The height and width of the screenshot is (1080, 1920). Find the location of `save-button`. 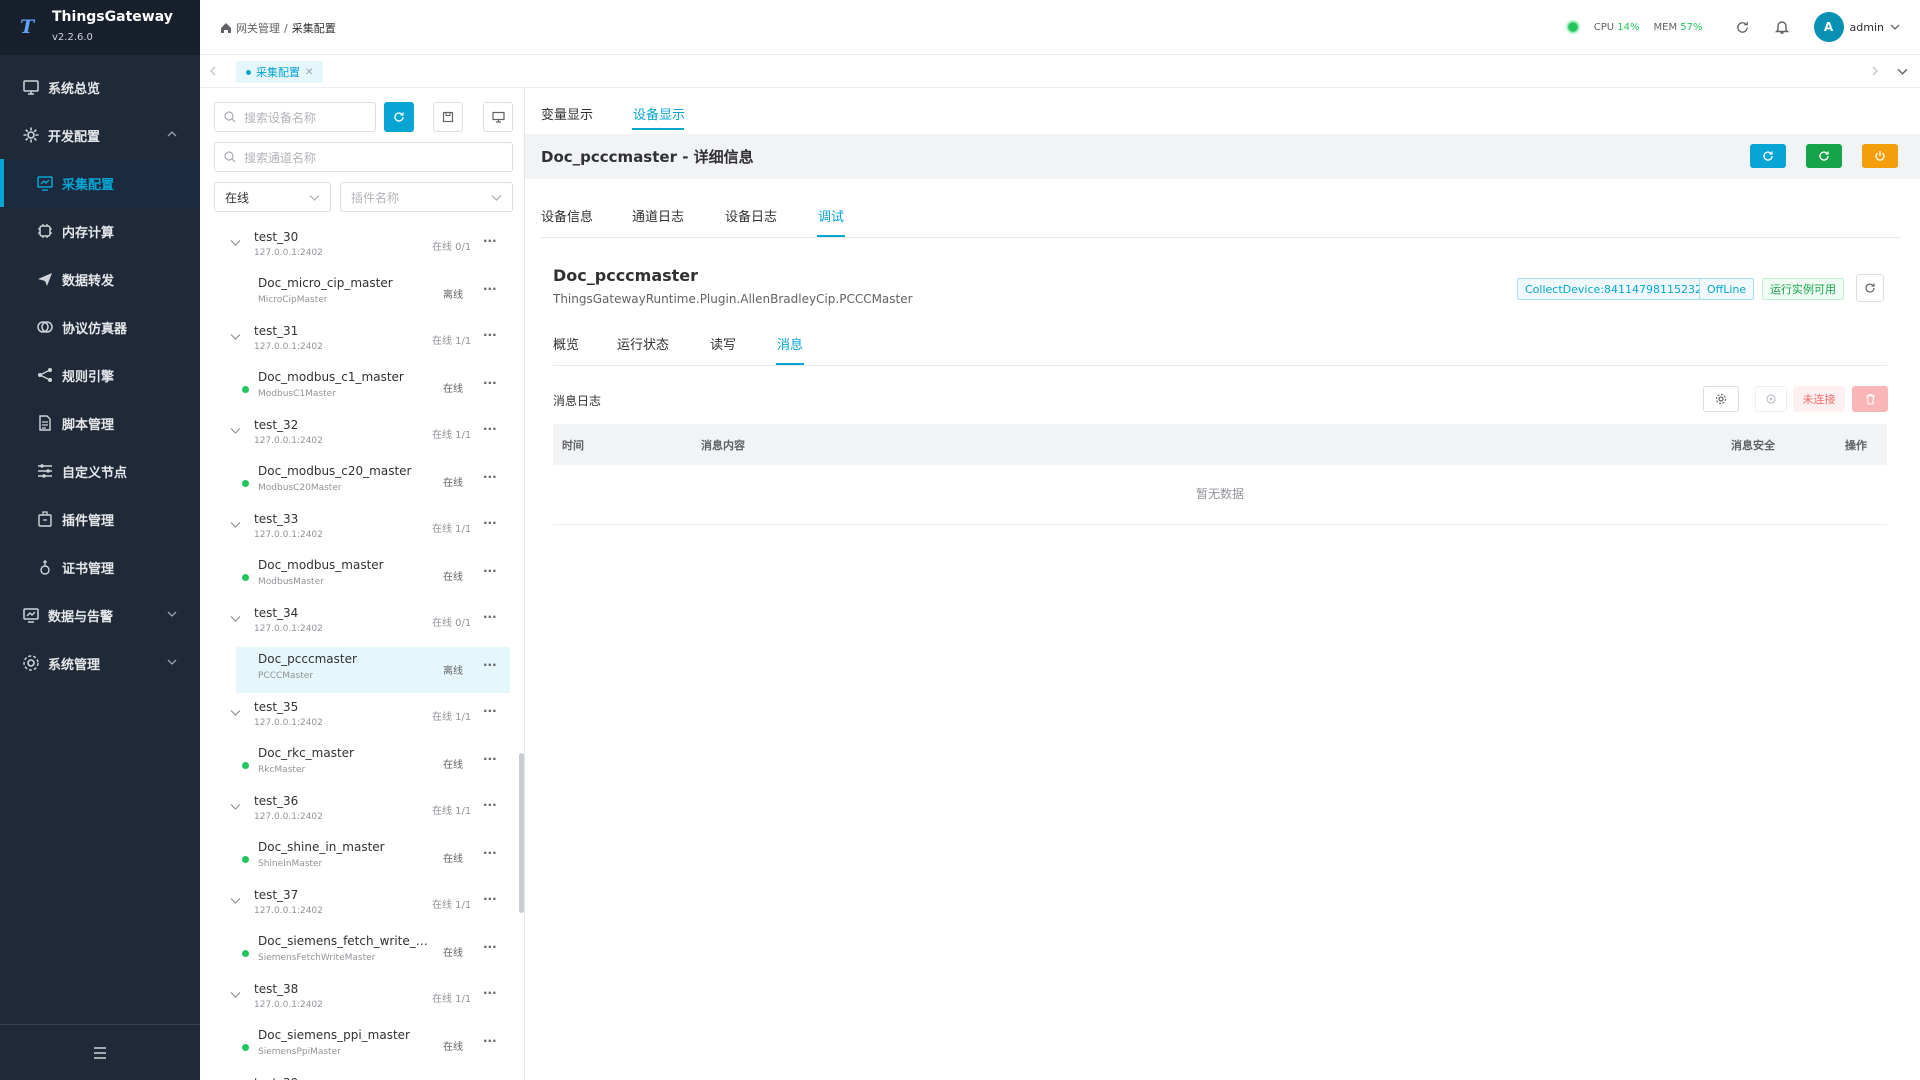

save-button is located at coordinates (448, 117).